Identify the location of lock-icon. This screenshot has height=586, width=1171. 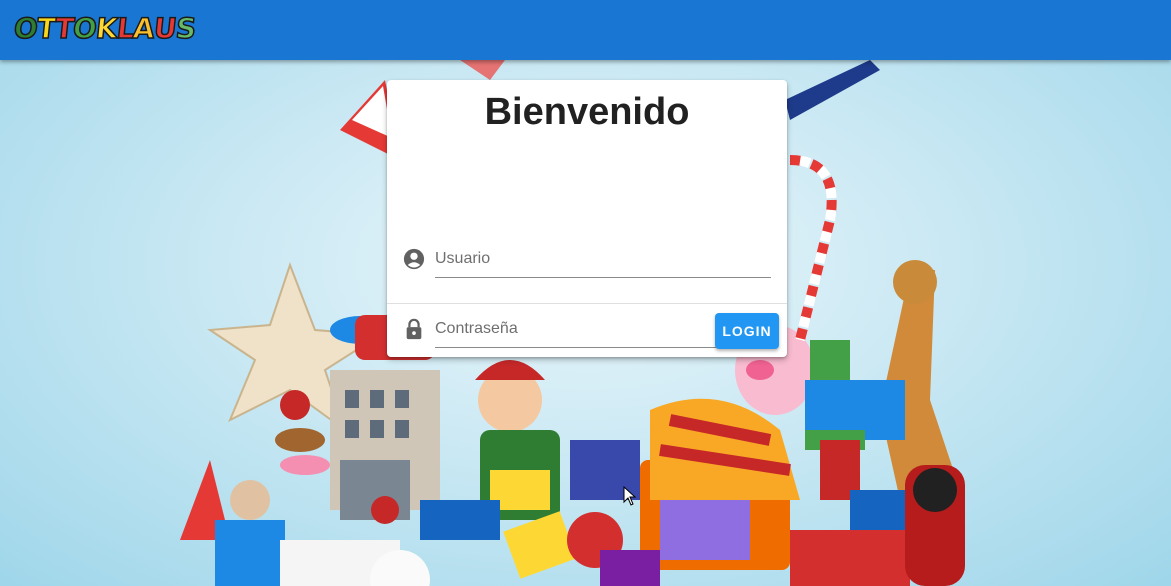
(414, 329).